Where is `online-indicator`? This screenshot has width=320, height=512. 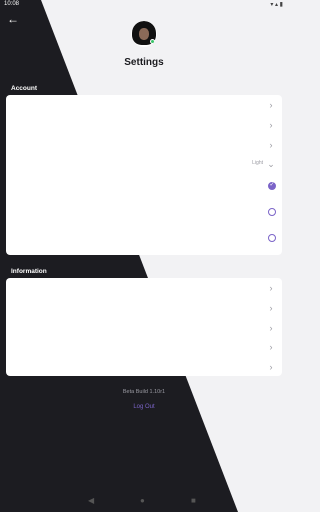 online-indicator is located at coordinates (152, 41).